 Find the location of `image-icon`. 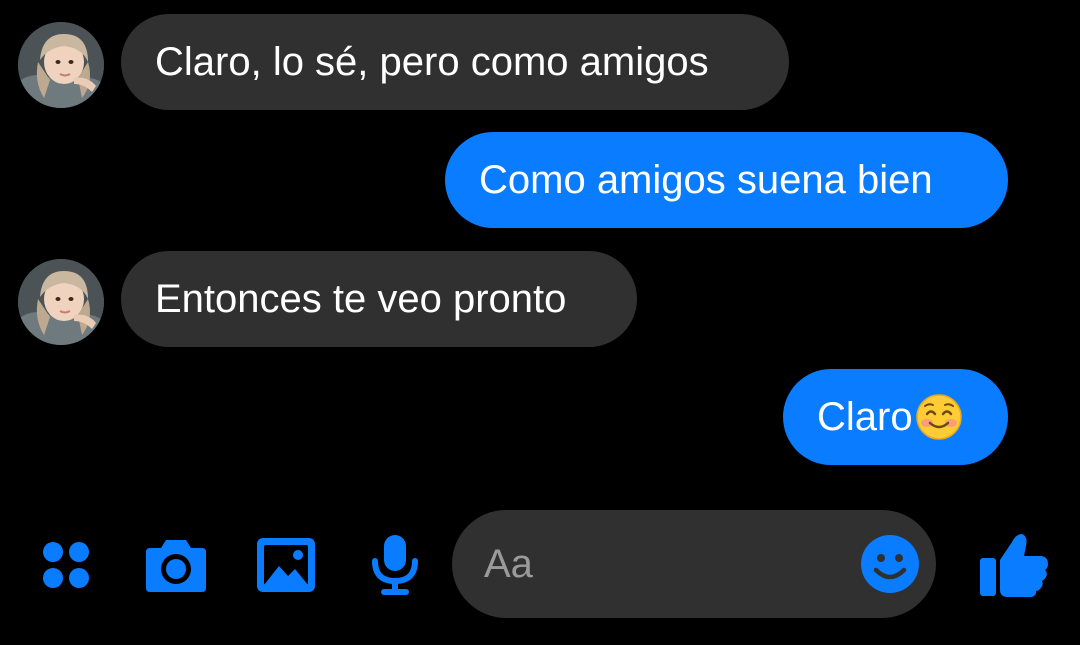

image-icon is located at coordinates (286, 565).